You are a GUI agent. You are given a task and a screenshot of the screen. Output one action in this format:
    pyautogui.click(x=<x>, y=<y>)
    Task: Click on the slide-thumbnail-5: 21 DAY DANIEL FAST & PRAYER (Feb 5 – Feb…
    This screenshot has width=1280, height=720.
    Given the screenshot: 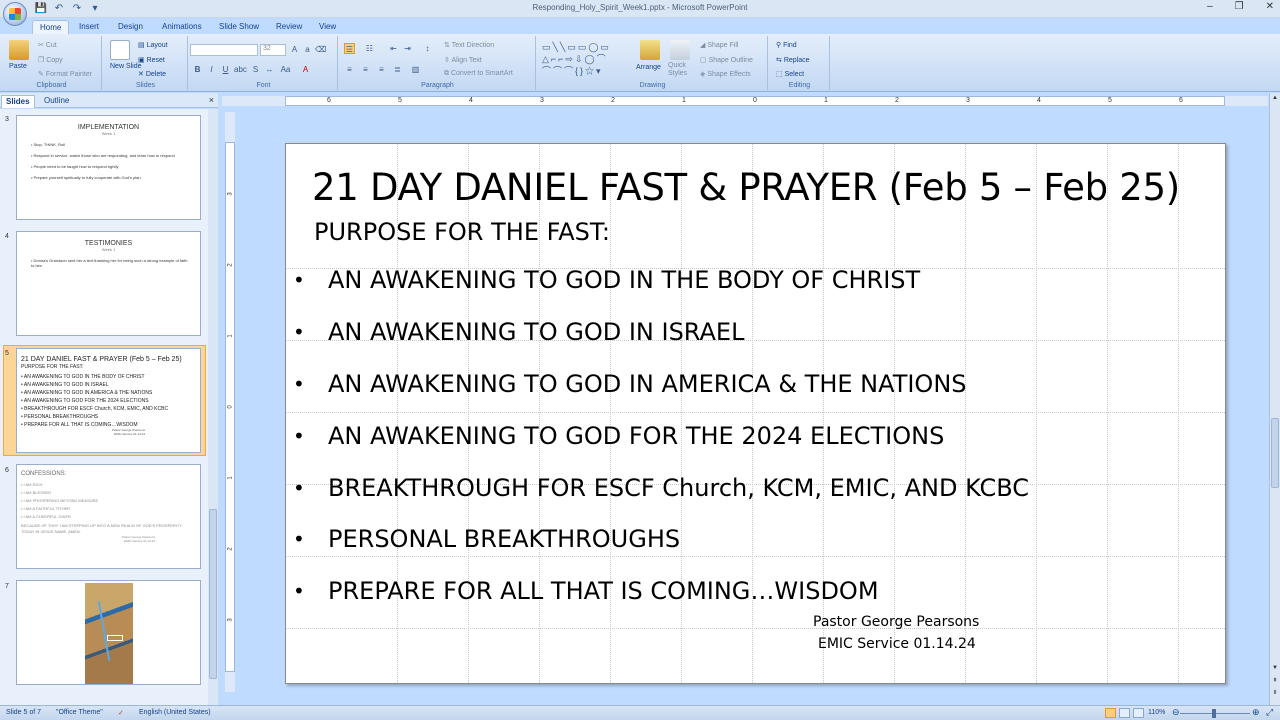 What is the action you would take?
    pyautogui.click(x=108, y=400)
    